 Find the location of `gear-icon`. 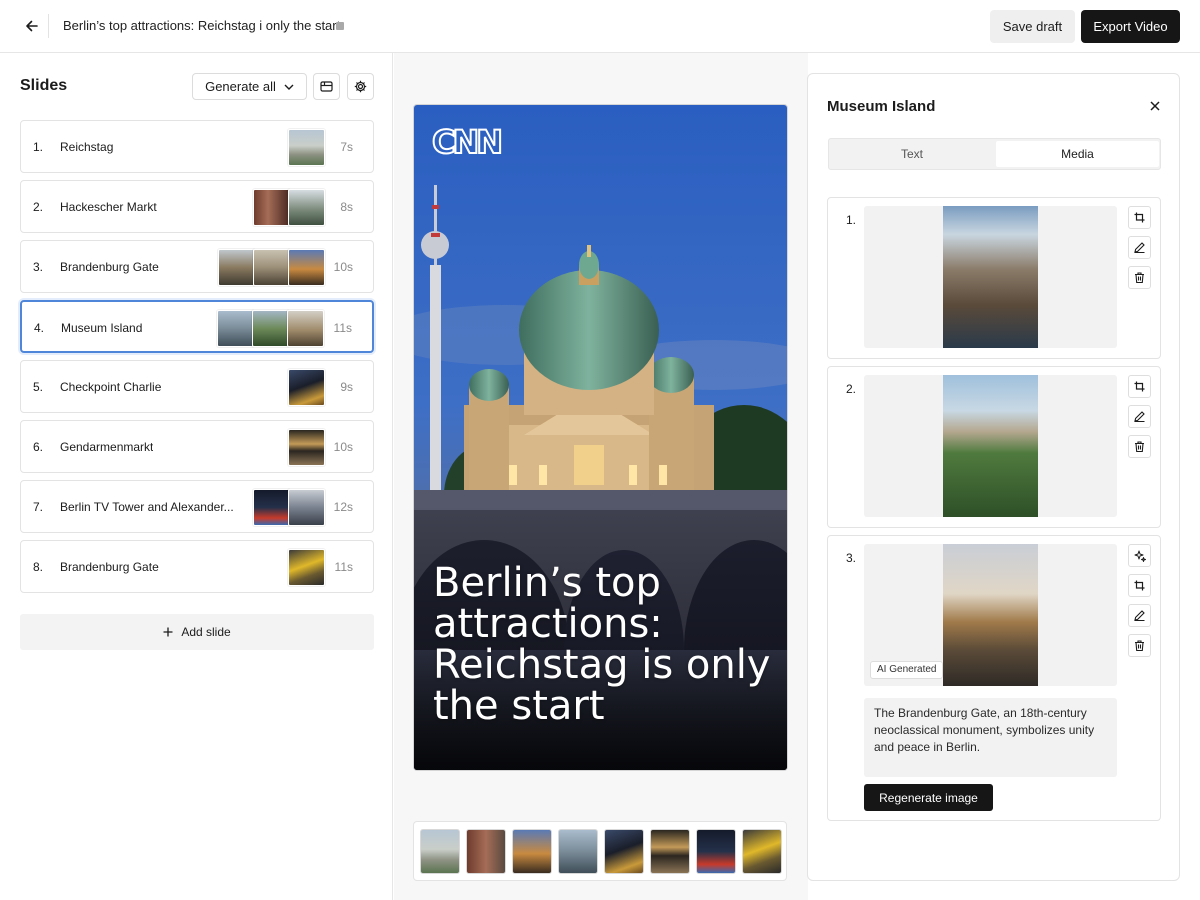

gear-icon is located at coordinates (360, 86).